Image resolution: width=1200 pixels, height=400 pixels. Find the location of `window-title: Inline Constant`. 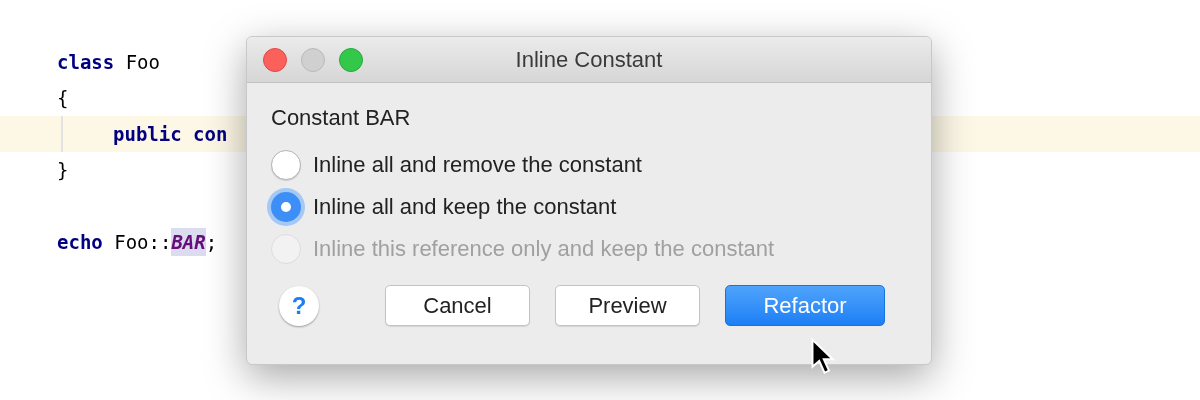

window-title: Inline Constant is located at coordinates (589, 60).